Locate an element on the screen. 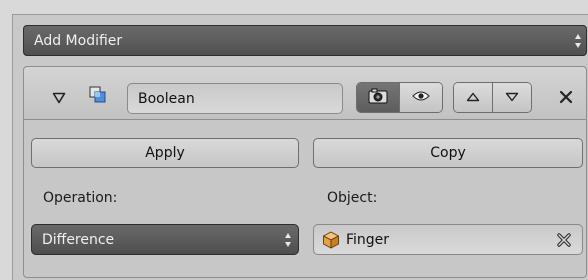 The image size is (588, 280). object-value: Finger is located at coordinates (368, 239).